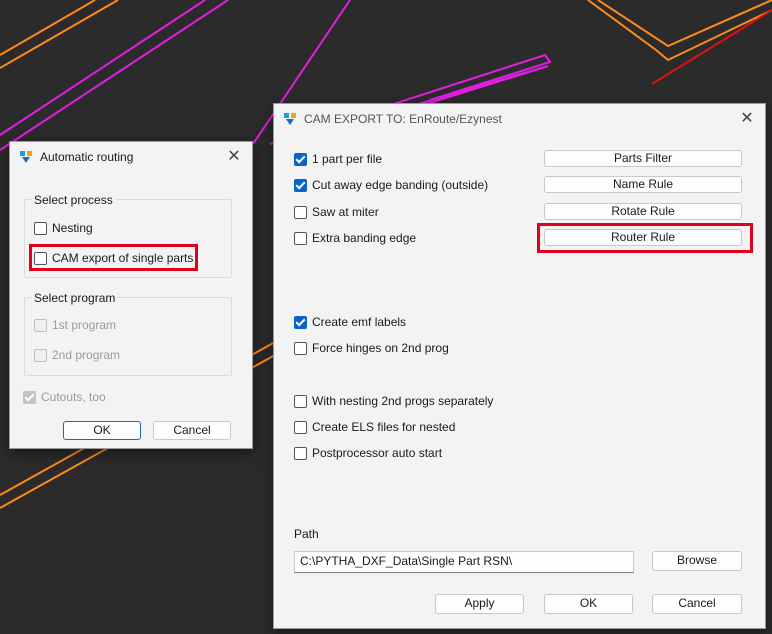 The image size is (772, 634). Describe the element at coordinates (73, 397) in the screenshot. I see `checkbox-label: Cutouts, too` at that location.